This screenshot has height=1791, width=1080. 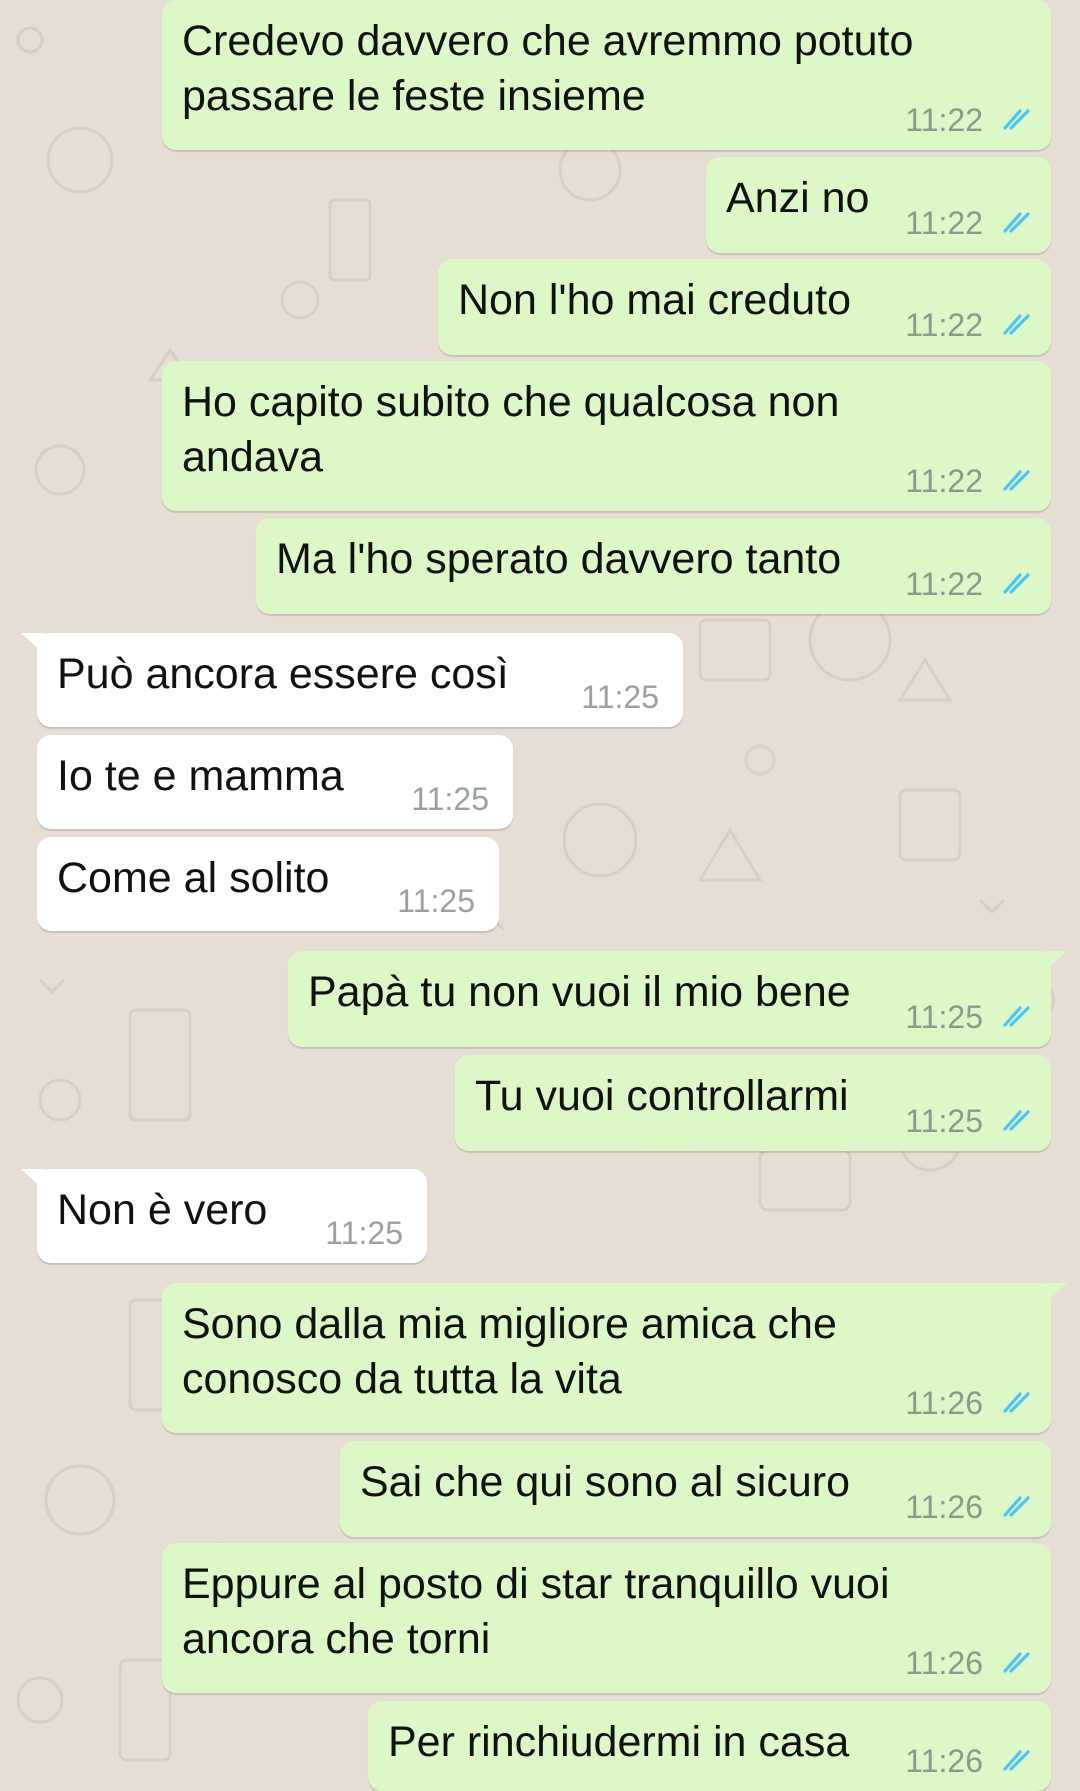 I want to click on incoming-message-bubble: Come al solito 11:25, so click(x=268, y=884).